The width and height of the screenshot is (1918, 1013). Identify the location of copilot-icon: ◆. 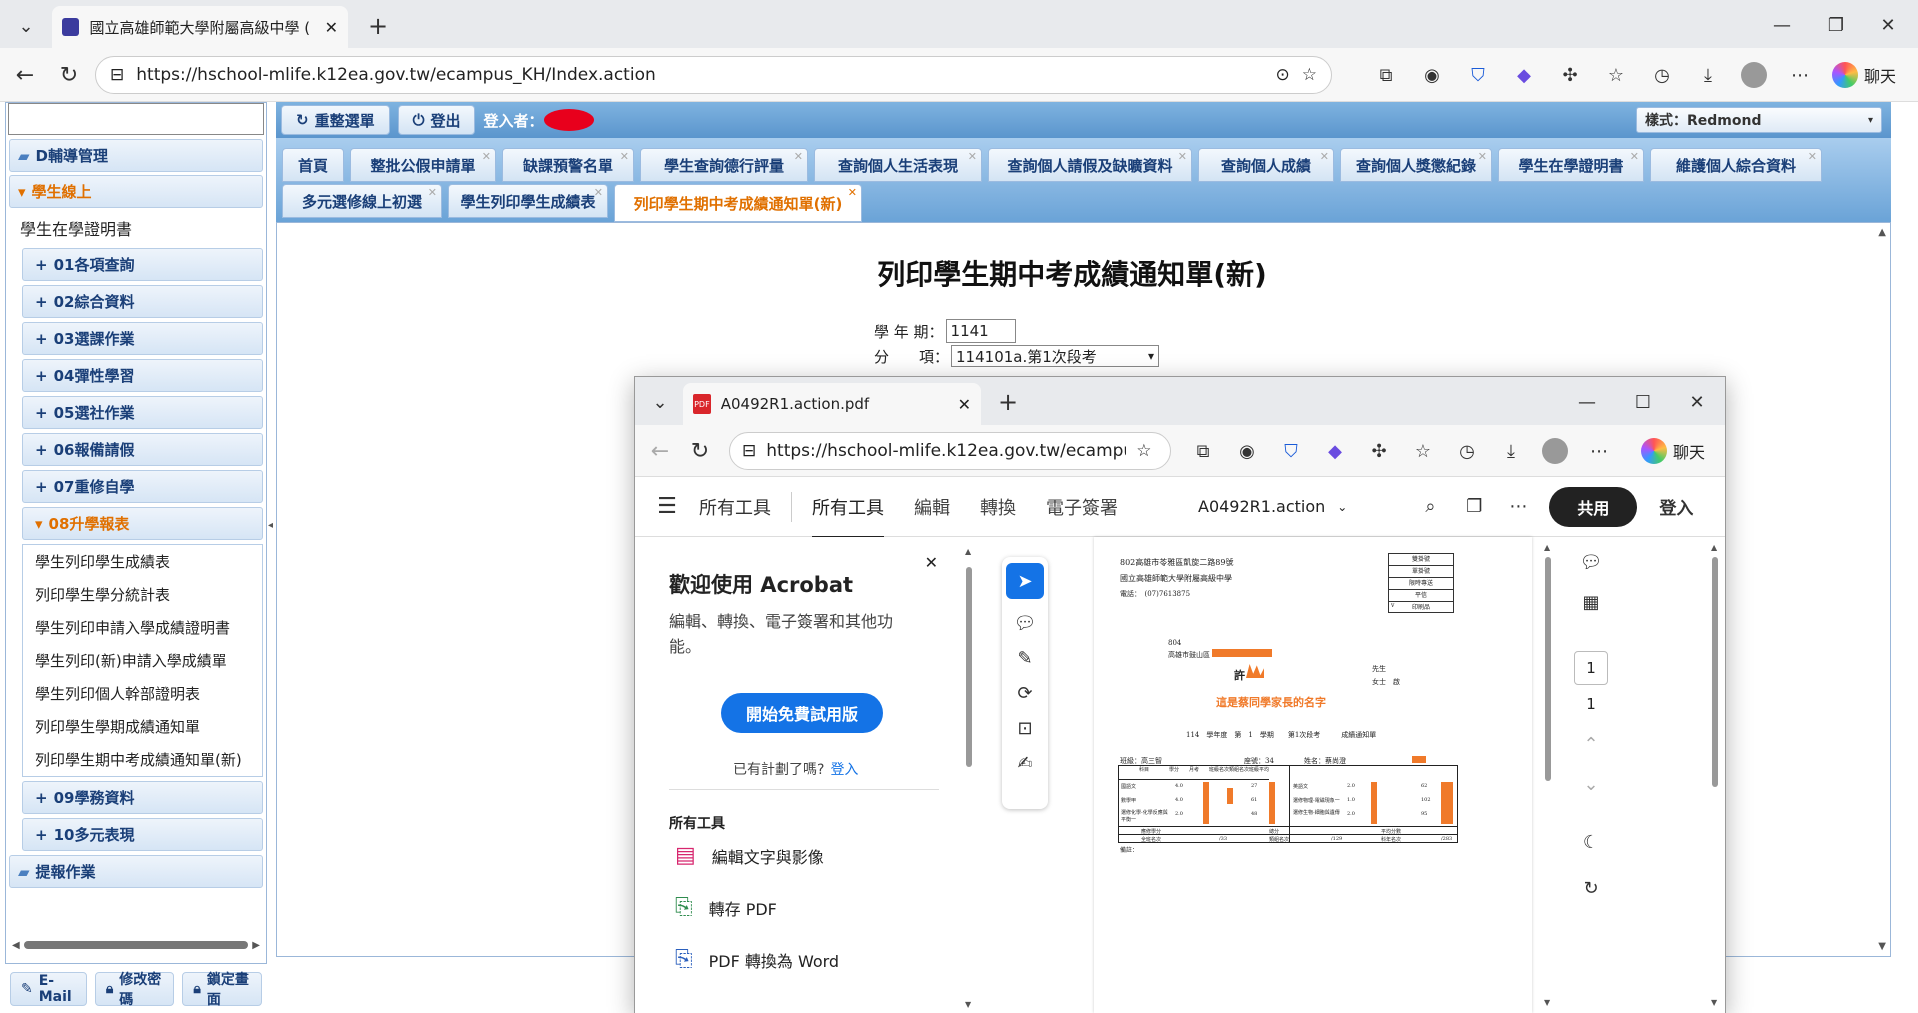
(1524, 75).